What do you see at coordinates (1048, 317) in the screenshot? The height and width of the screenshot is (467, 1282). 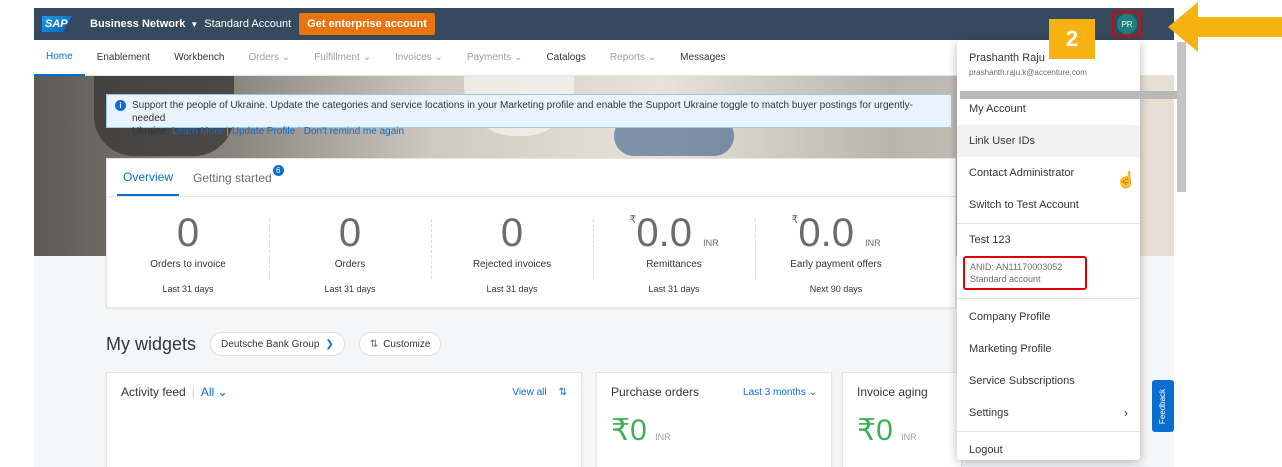 I see `menu-company-profile: Company Profile` at bounding box center [1048, 317].